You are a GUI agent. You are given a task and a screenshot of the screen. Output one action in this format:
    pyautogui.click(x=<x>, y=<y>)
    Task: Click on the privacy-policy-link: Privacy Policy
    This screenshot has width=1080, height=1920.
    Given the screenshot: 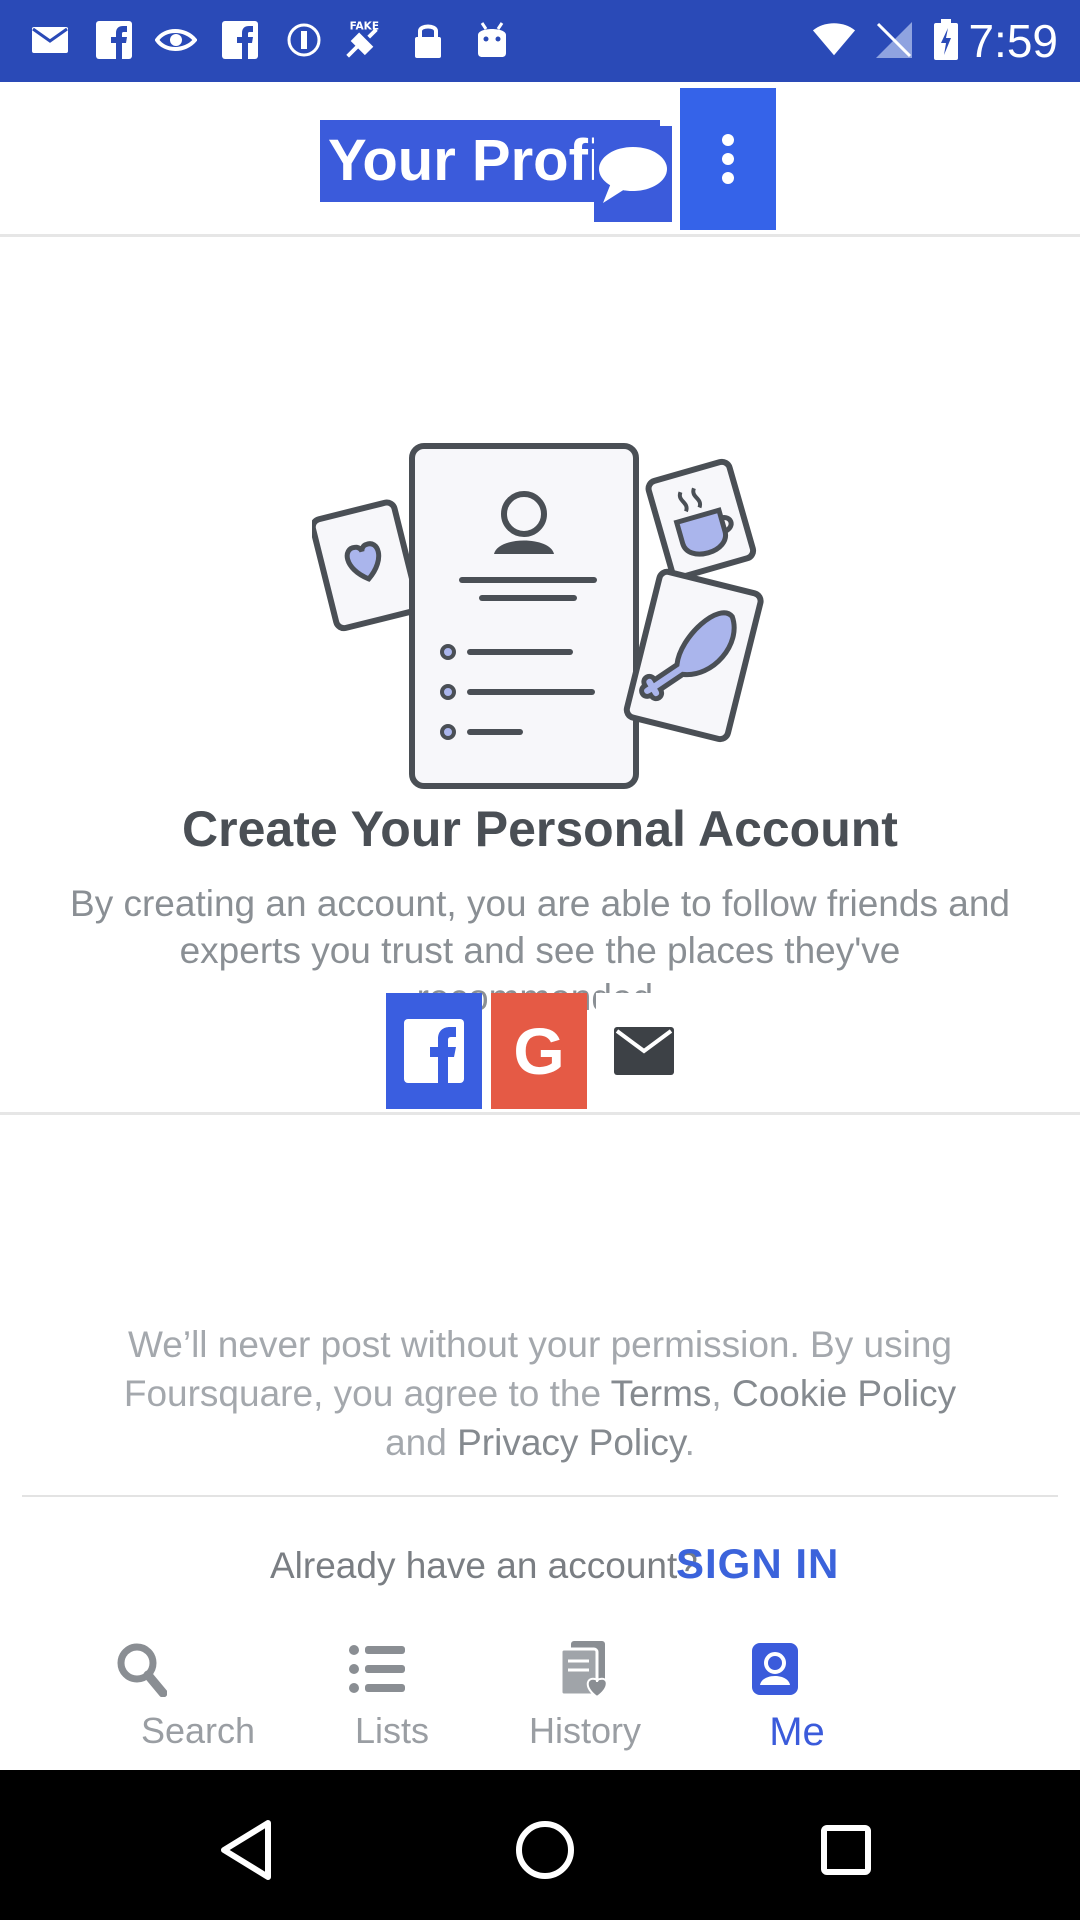 What is the action you would take?
    pyautogui.click(x=571, y=1442)
    